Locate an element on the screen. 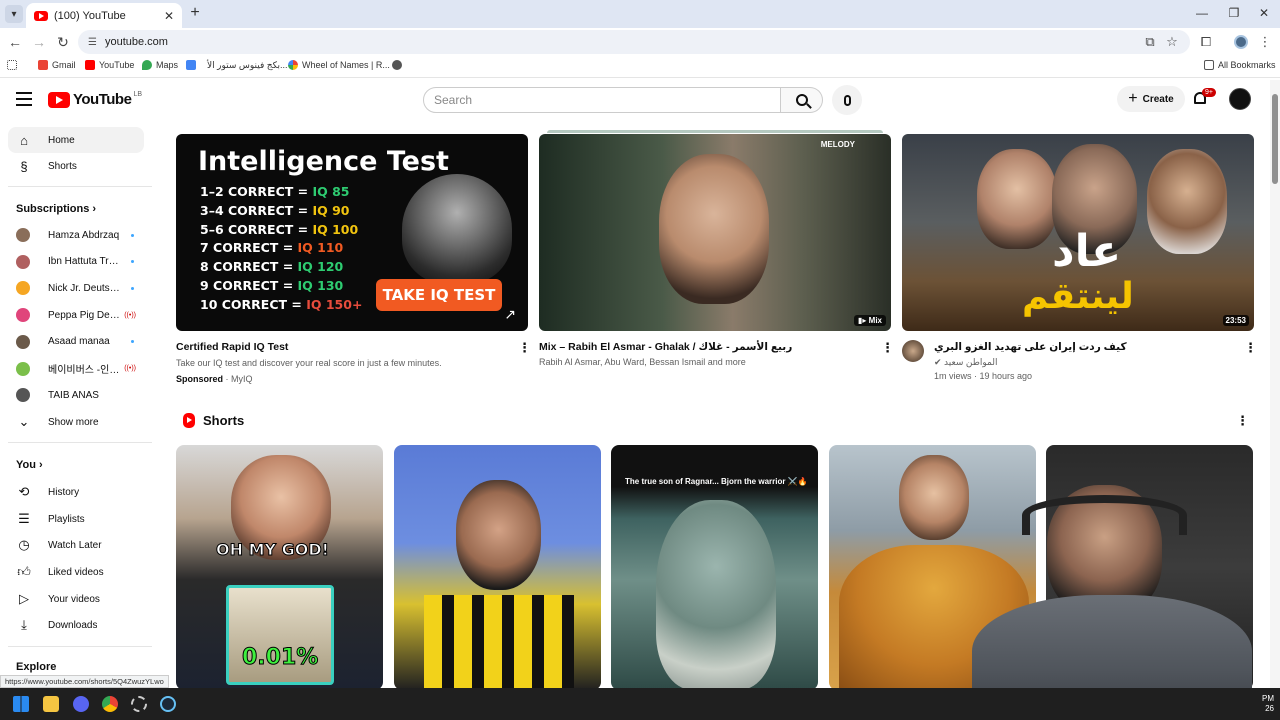 Image resolution: width=1280 pixels, height=720 pixels. restore-window-button: ❐ is located at coordinates (1234, 13).